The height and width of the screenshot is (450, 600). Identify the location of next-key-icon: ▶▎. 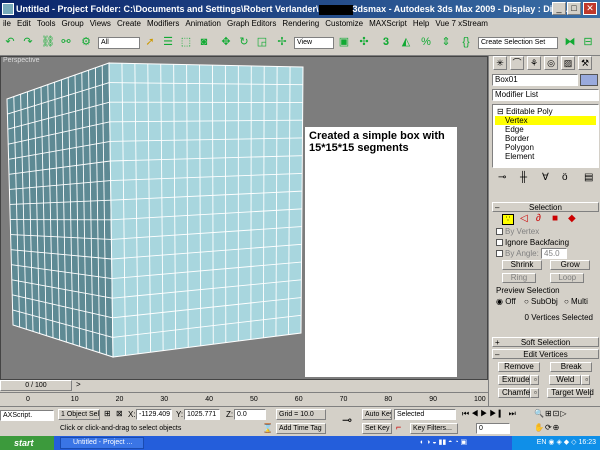
(498, 413).